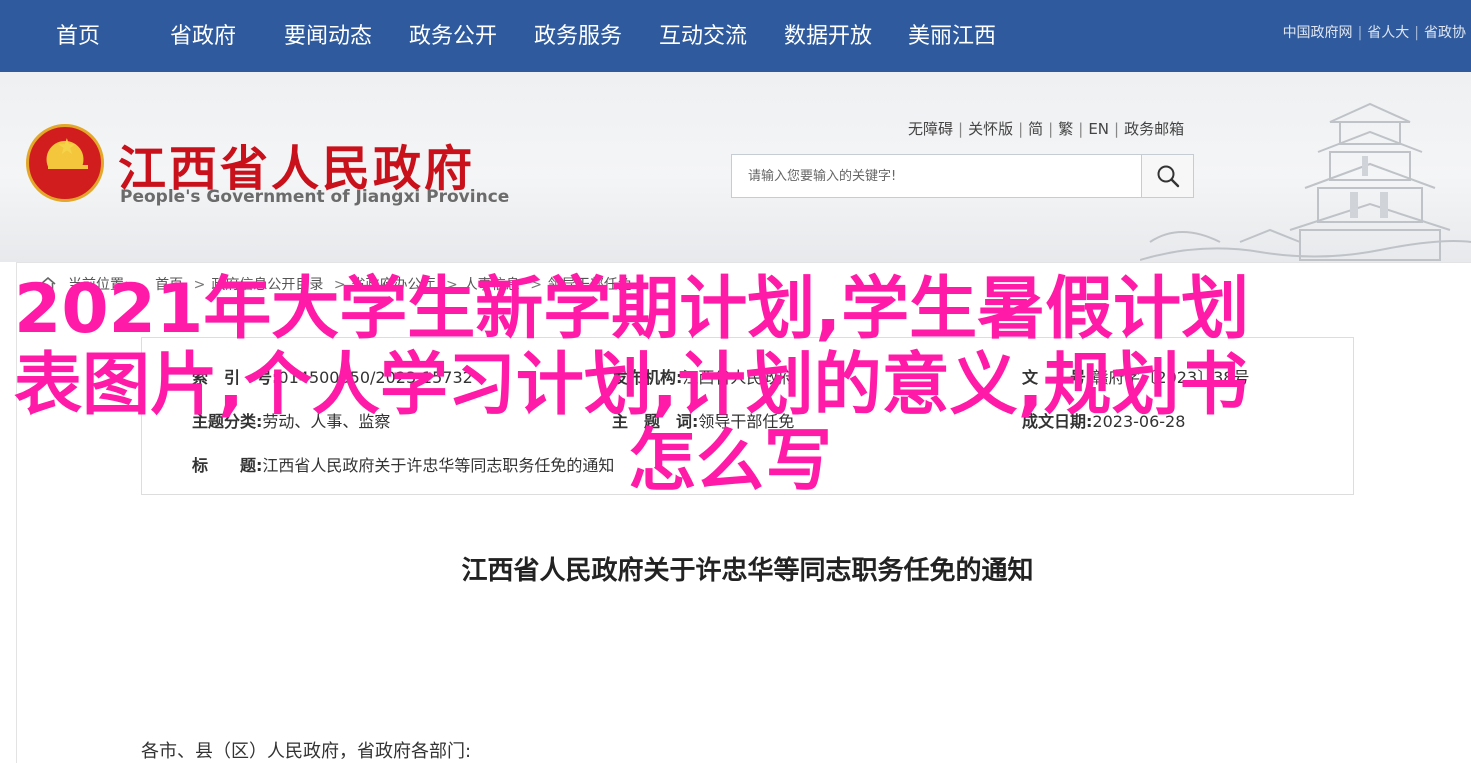 The height and width of the screenshot is (763, 1471). I want to click on nav-item-provincial-government: 省政府, so click(203, 34).